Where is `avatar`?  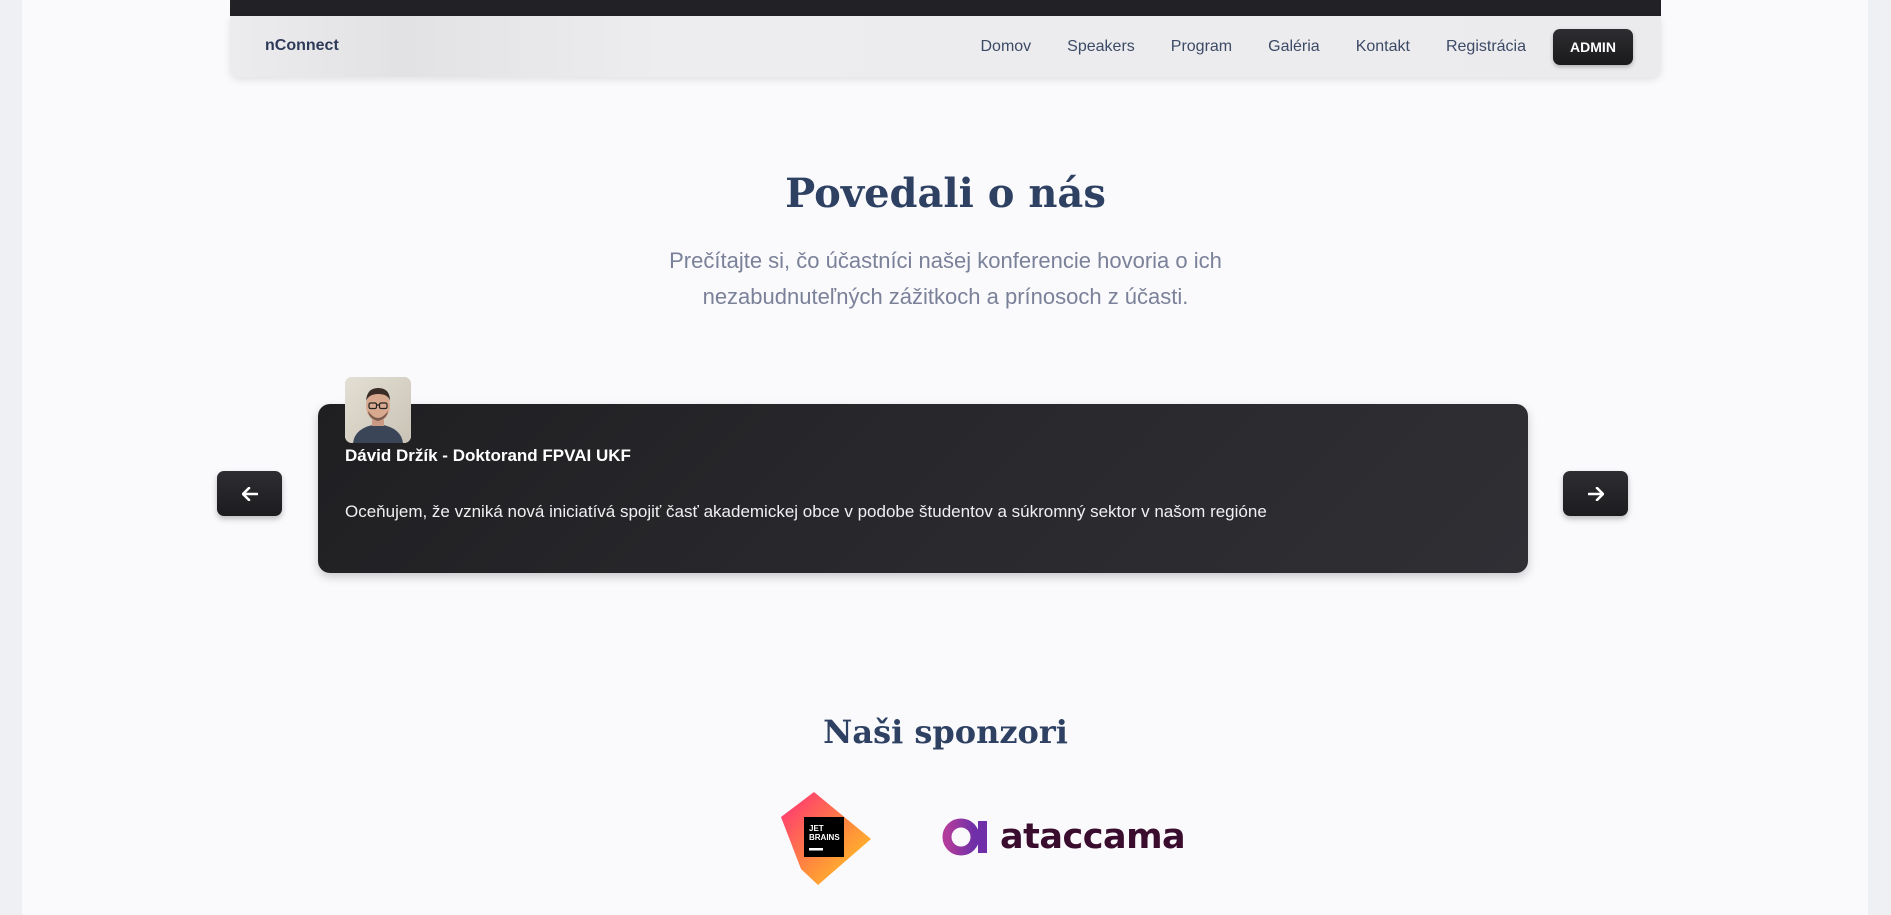
avatar is located at coordinates (378, 410).